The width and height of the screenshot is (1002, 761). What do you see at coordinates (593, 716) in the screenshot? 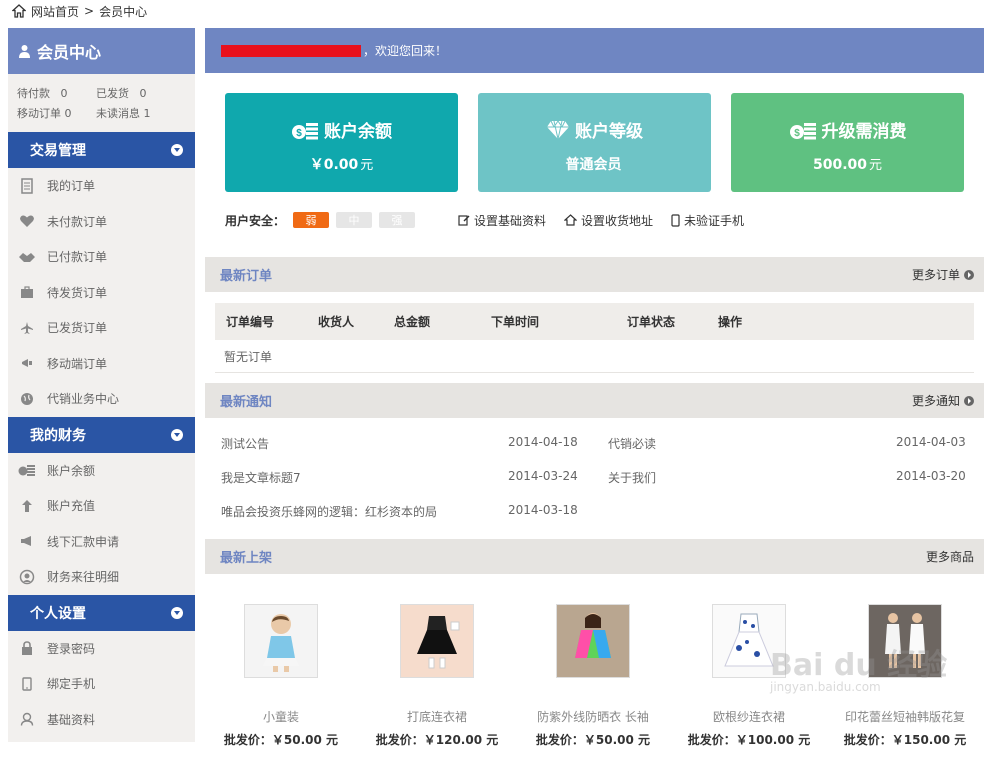
I see `product-name: 防紫外线防晒衣 长袖` at bounding box center [593, 716].